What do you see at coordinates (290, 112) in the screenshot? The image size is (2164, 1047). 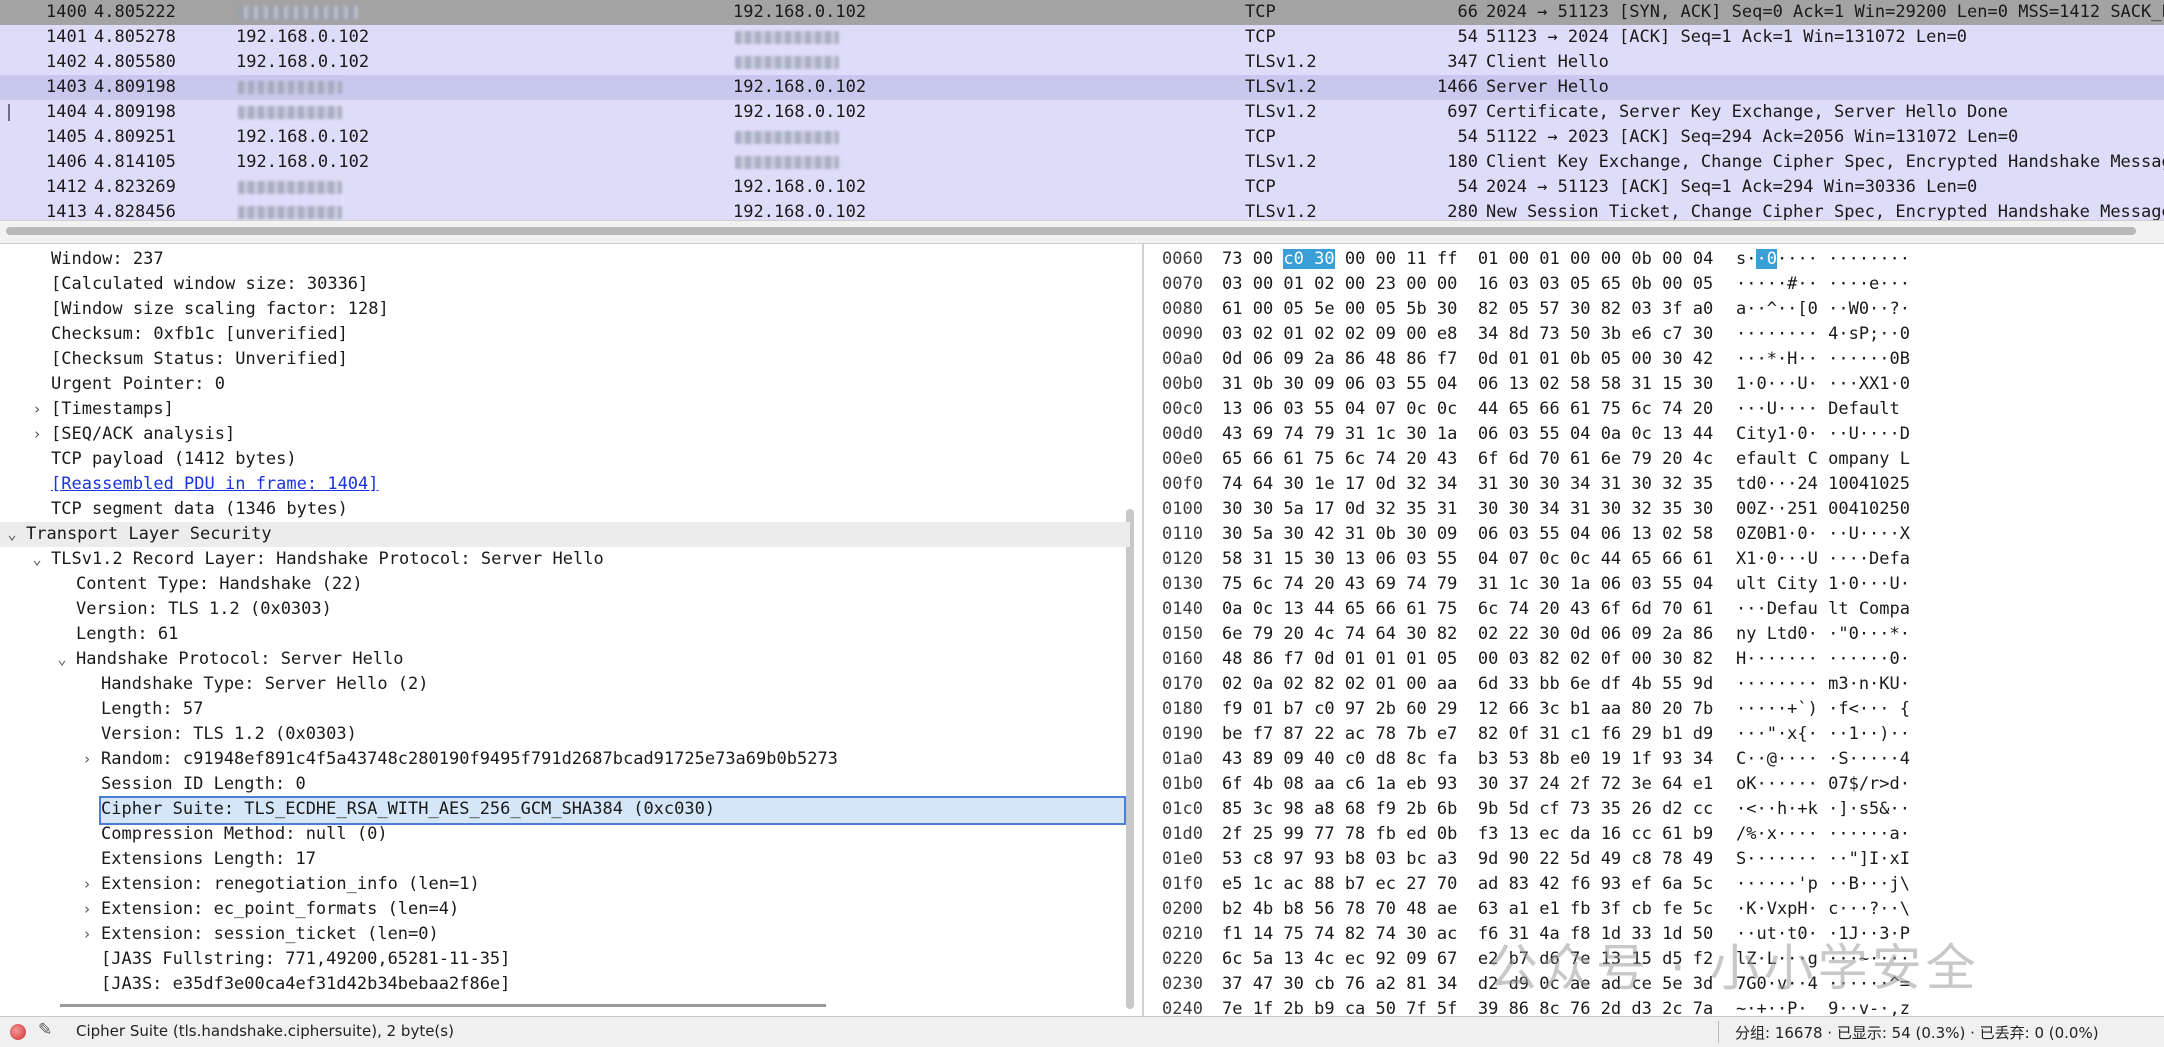 I see `redacted-ip-address` at bounding box center [290, 112].